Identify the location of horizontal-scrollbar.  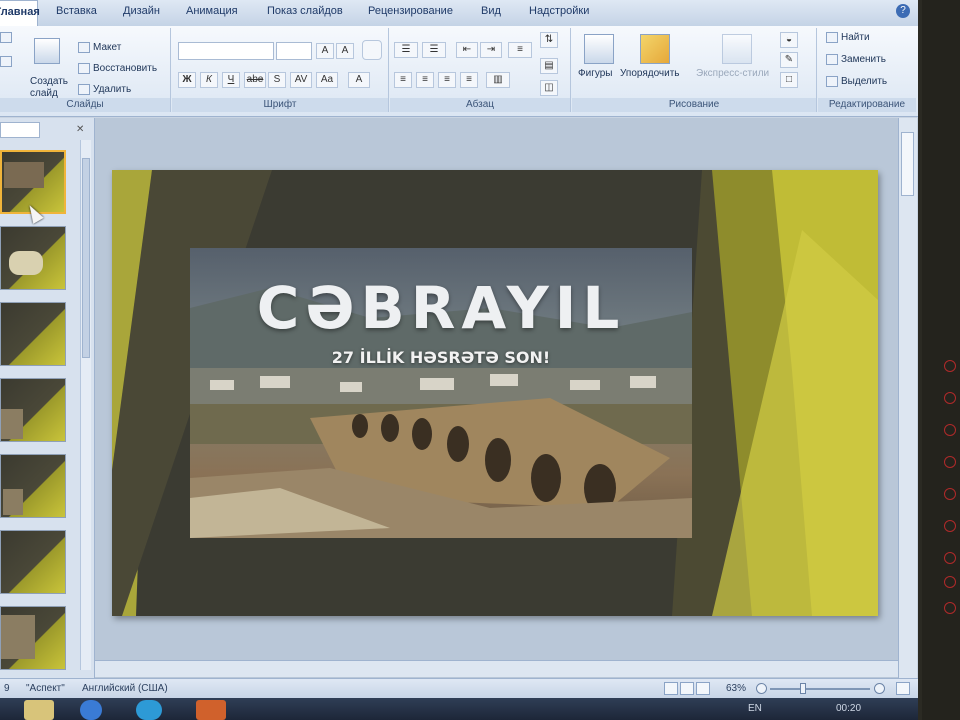
(496, 668).